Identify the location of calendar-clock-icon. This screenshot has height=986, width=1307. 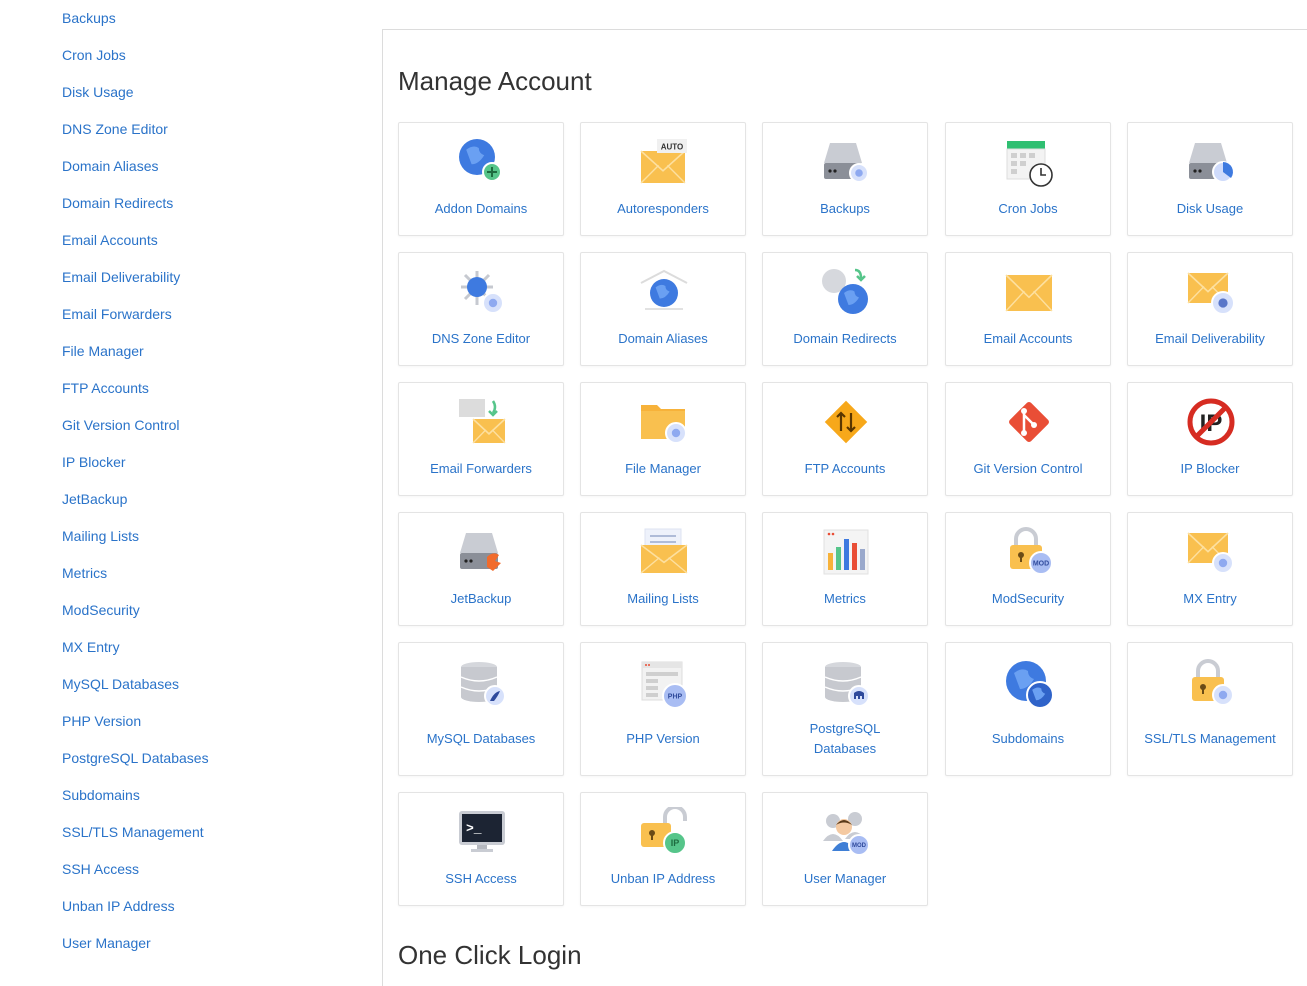
(1029, 162).